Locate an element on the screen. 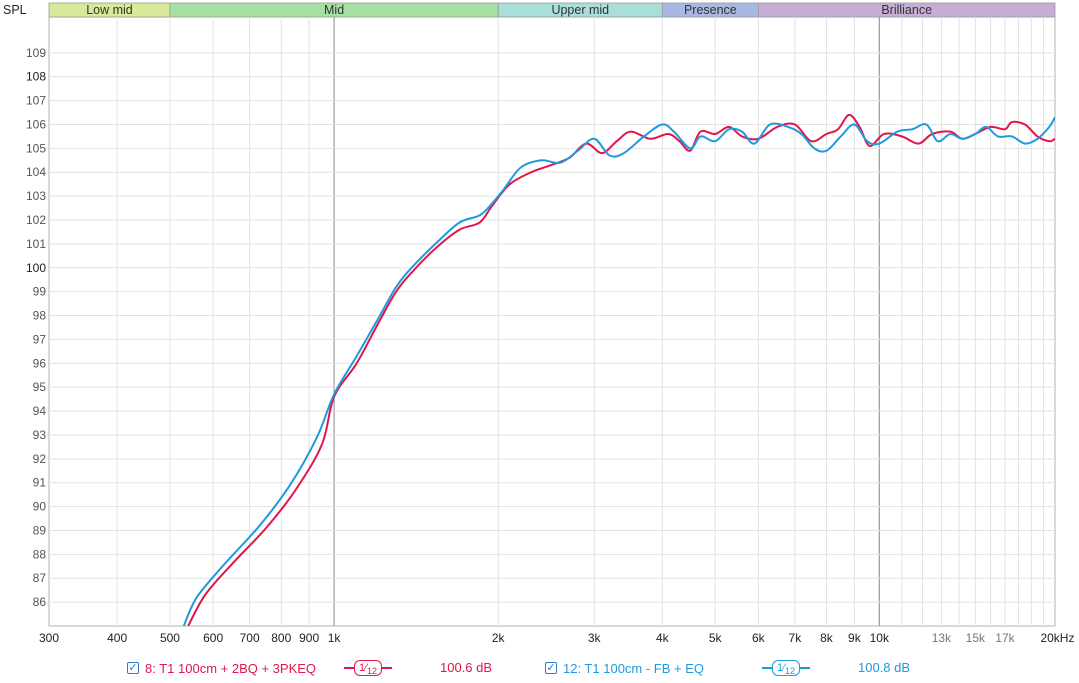 The image size is (1079, 683). y-tick-label-23: 109 is located at coordinates (36, 53).